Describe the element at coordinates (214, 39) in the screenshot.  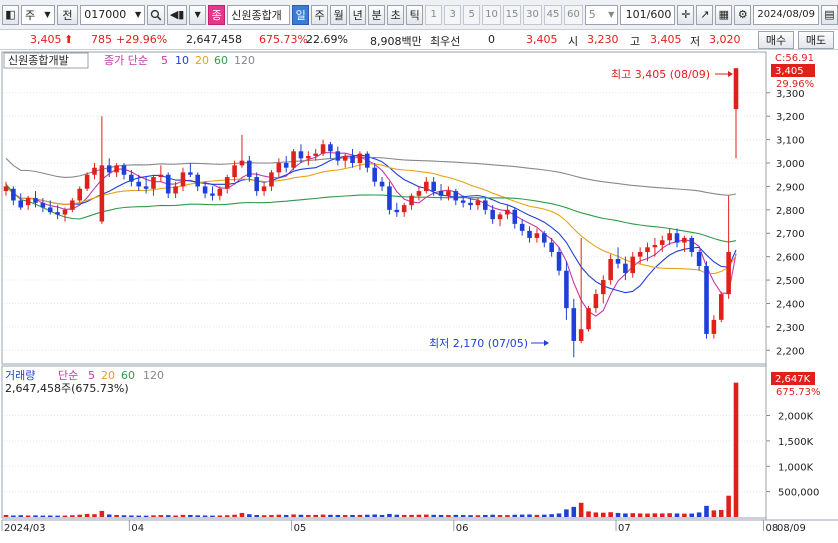
I see `trade-volume: 2,647,458` at that location.